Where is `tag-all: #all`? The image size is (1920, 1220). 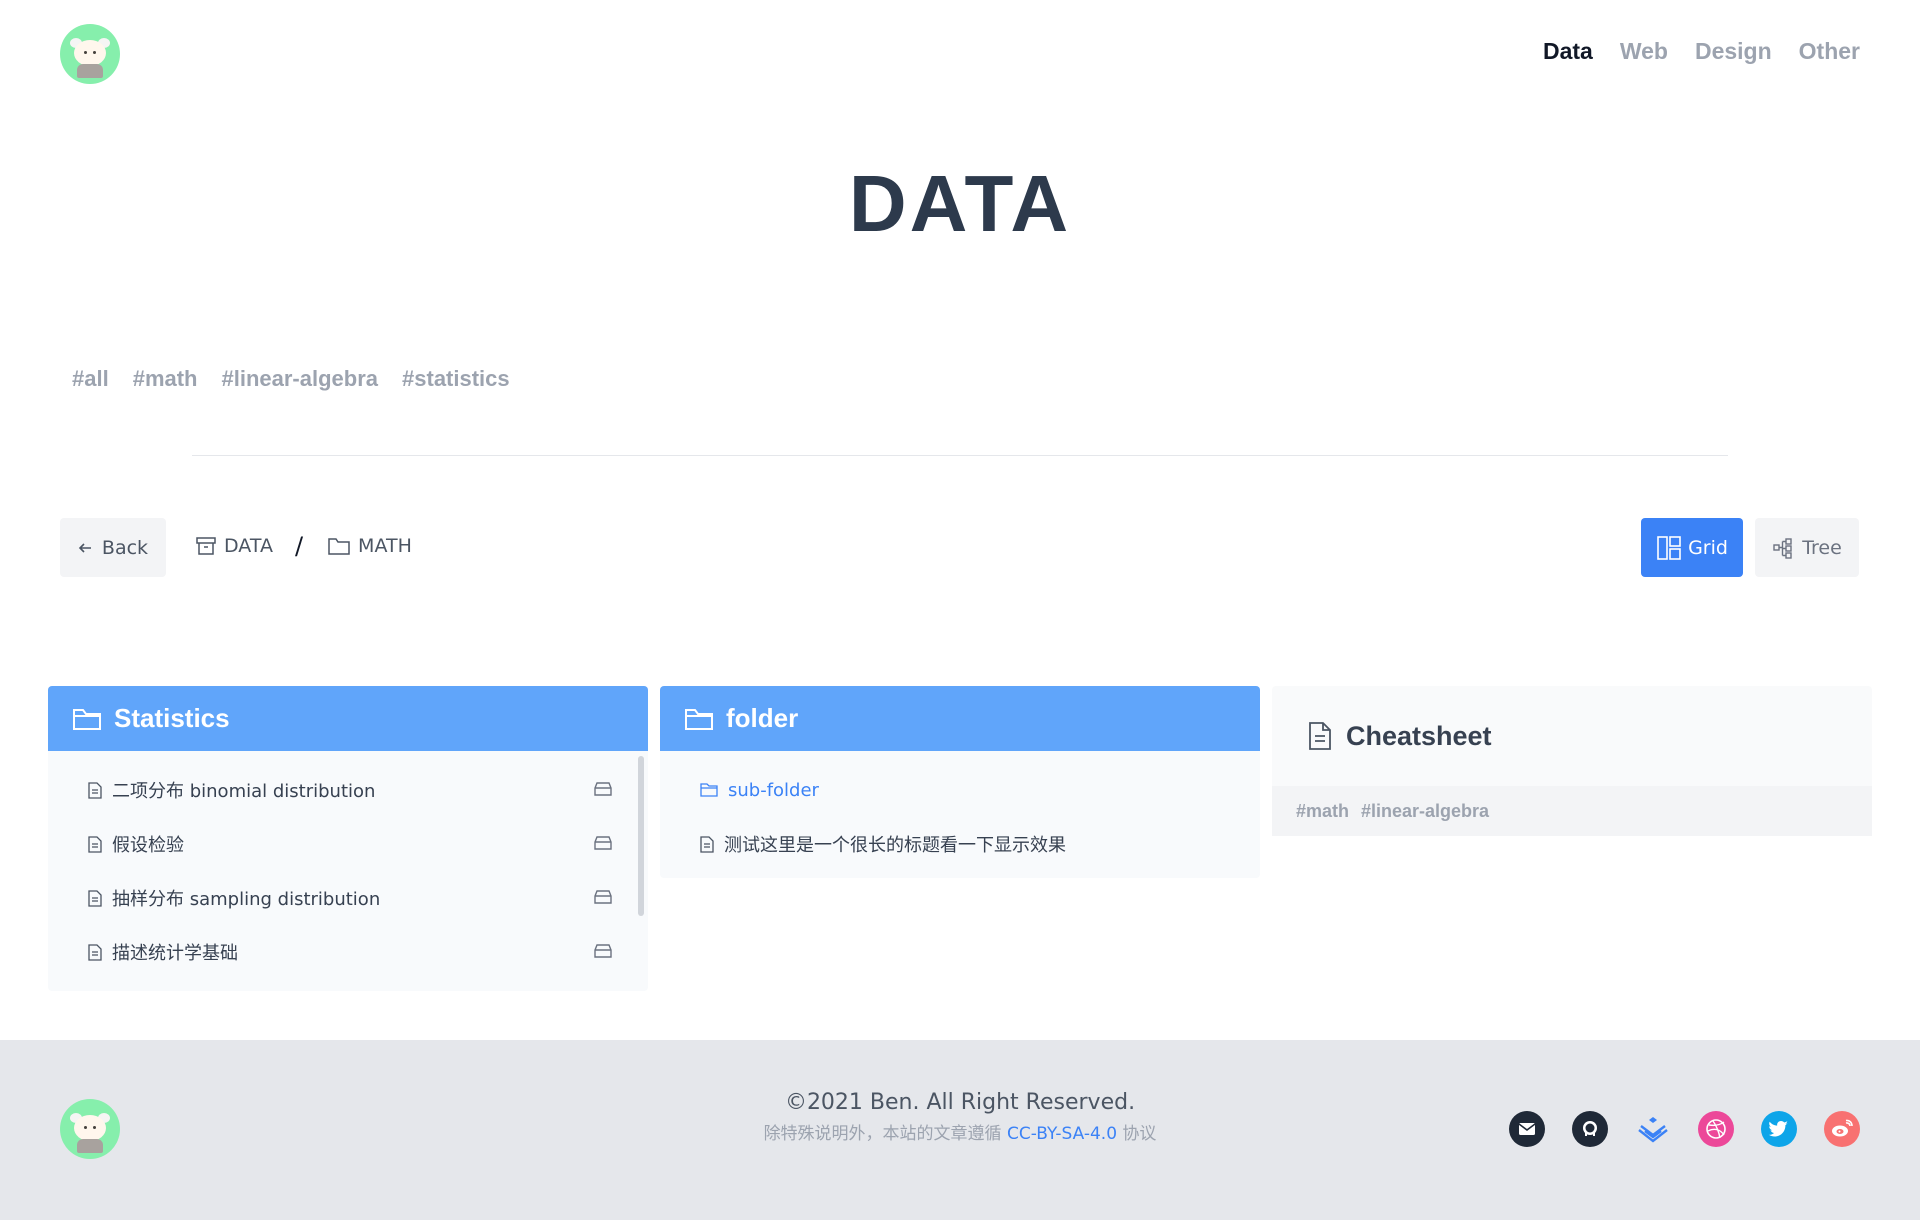
tag-all: #all is located at coordinates (90, 379).